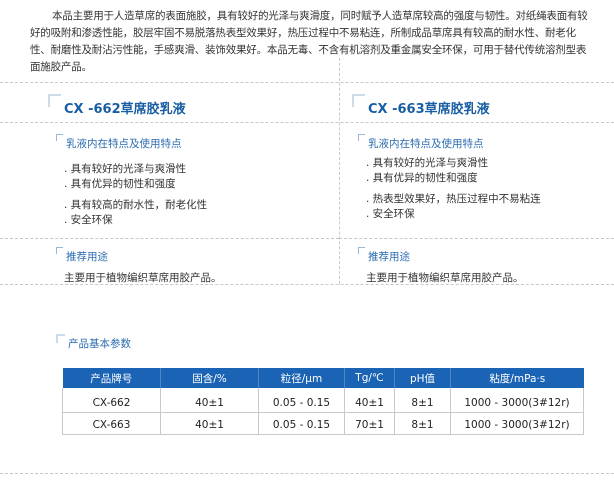 The width and height of the screenshot is (614, 482). Describe the element at coordinates (87, 257) in the screenshot. I see `usage-heading-662: 推荐用途` at that location.